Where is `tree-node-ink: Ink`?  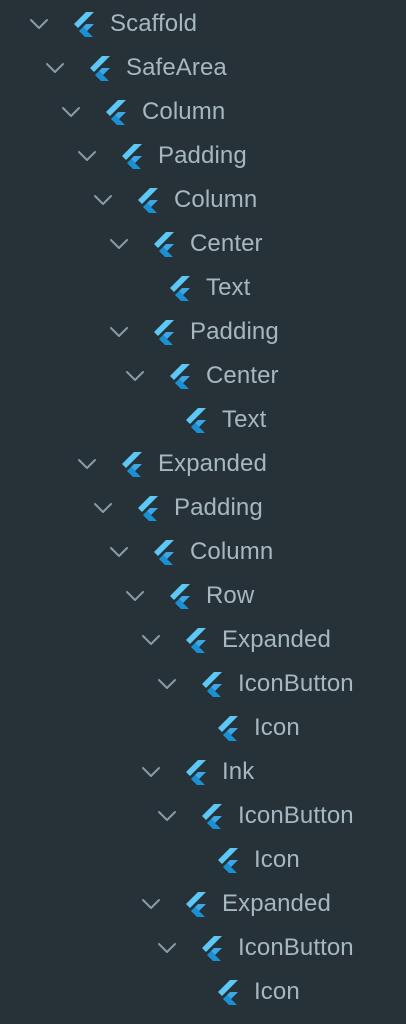
tree-node-ink: Ink is located at coordinates (203, 772).